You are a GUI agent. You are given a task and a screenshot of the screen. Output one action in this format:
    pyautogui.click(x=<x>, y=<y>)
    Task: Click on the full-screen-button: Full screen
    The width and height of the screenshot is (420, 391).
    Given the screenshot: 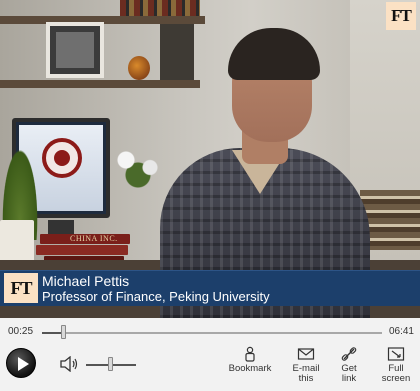 What is the action you would take?
    pyautogui.click(x=396, y=365)
    